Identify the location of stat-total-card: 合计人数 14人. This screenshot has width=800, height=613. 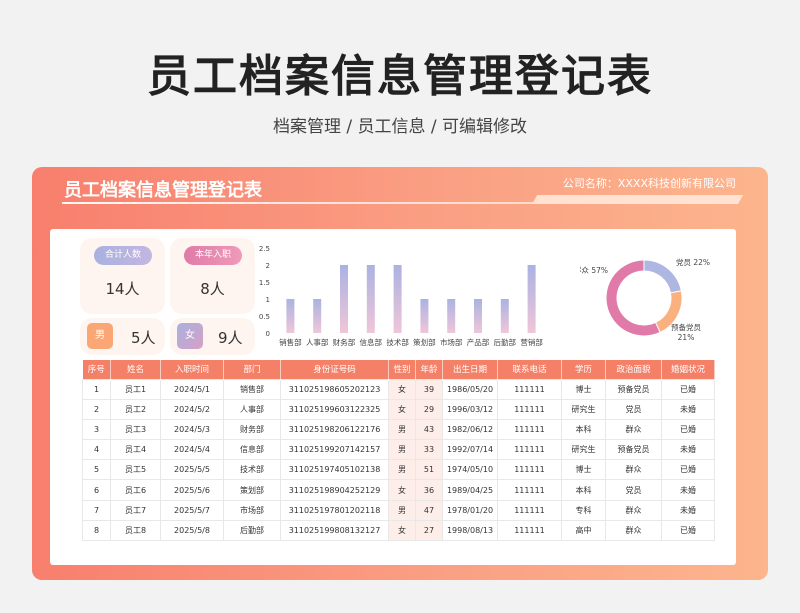
(122, 276).